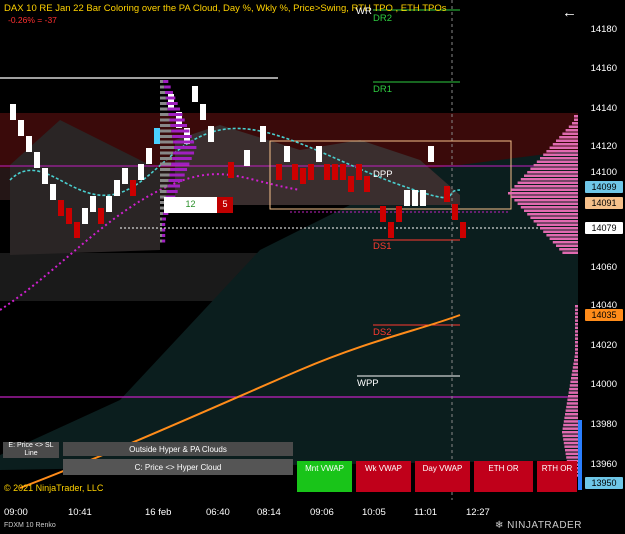  I want to click on x-tick: 11:01, so click(426, 512).